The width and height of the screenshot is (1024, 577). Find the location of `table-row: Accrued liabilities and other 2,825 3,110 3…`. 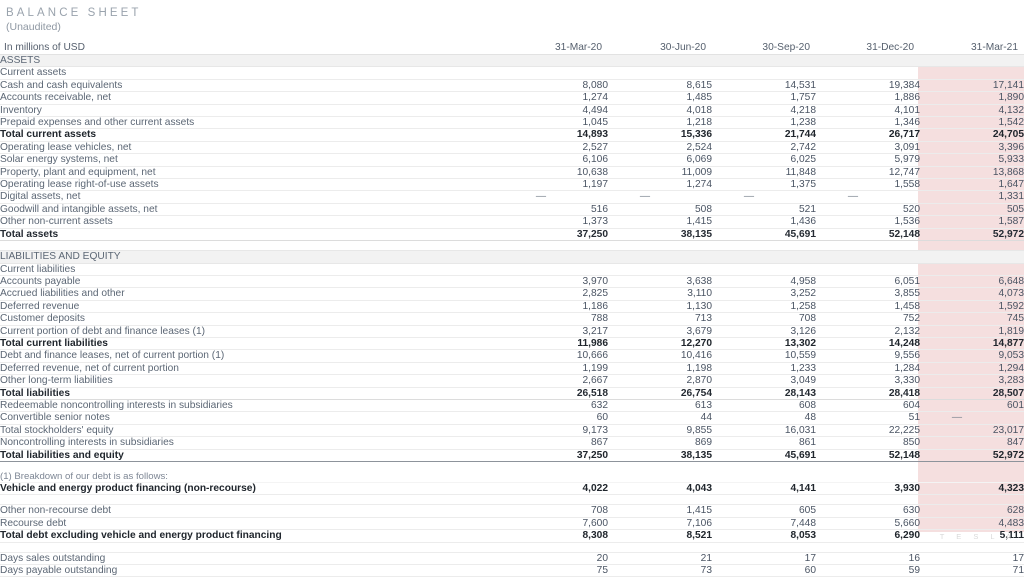

table-row: Accrued liabilities and other 2,825 3,110 3… is located at coordinates (512, 294).